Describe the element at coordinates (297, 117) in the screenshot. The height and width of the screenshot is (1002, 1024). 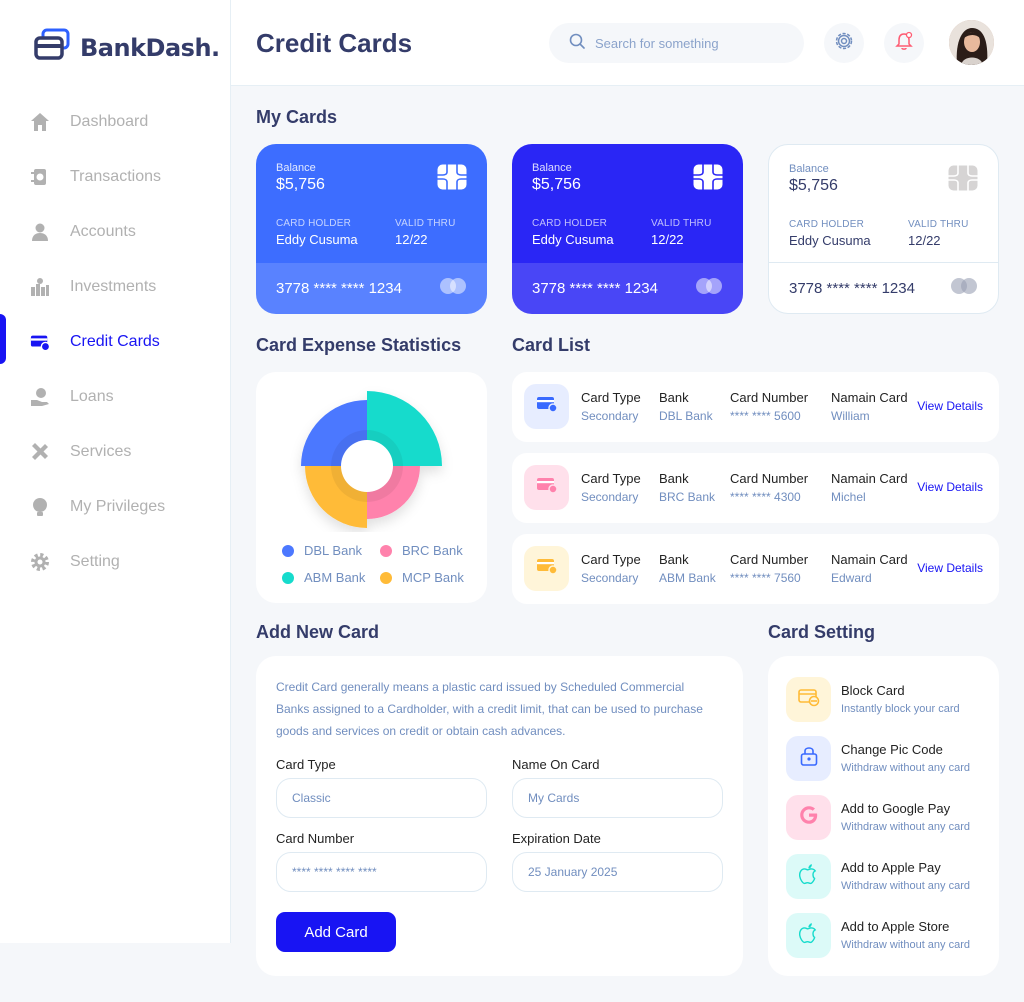
I see `my-cards-title: My Cards` at that location.